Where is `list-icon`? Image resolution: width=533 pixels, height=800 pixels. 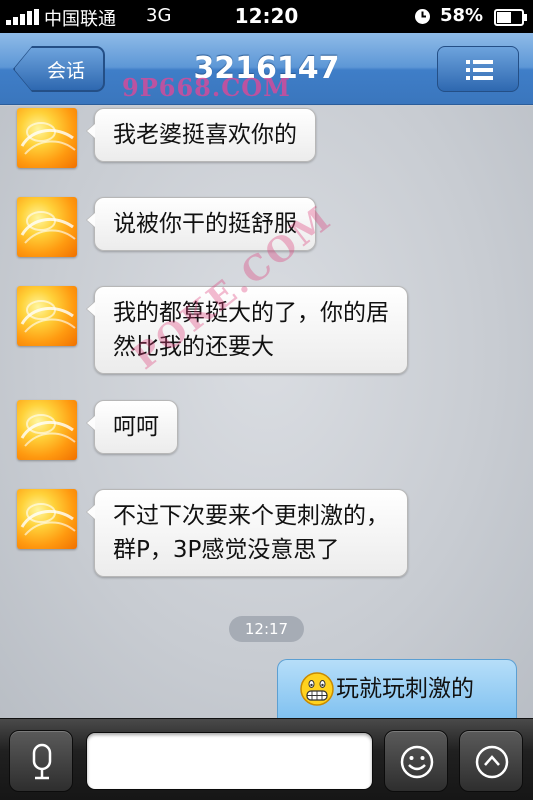
list-icon is located at coordinates (479, 70).